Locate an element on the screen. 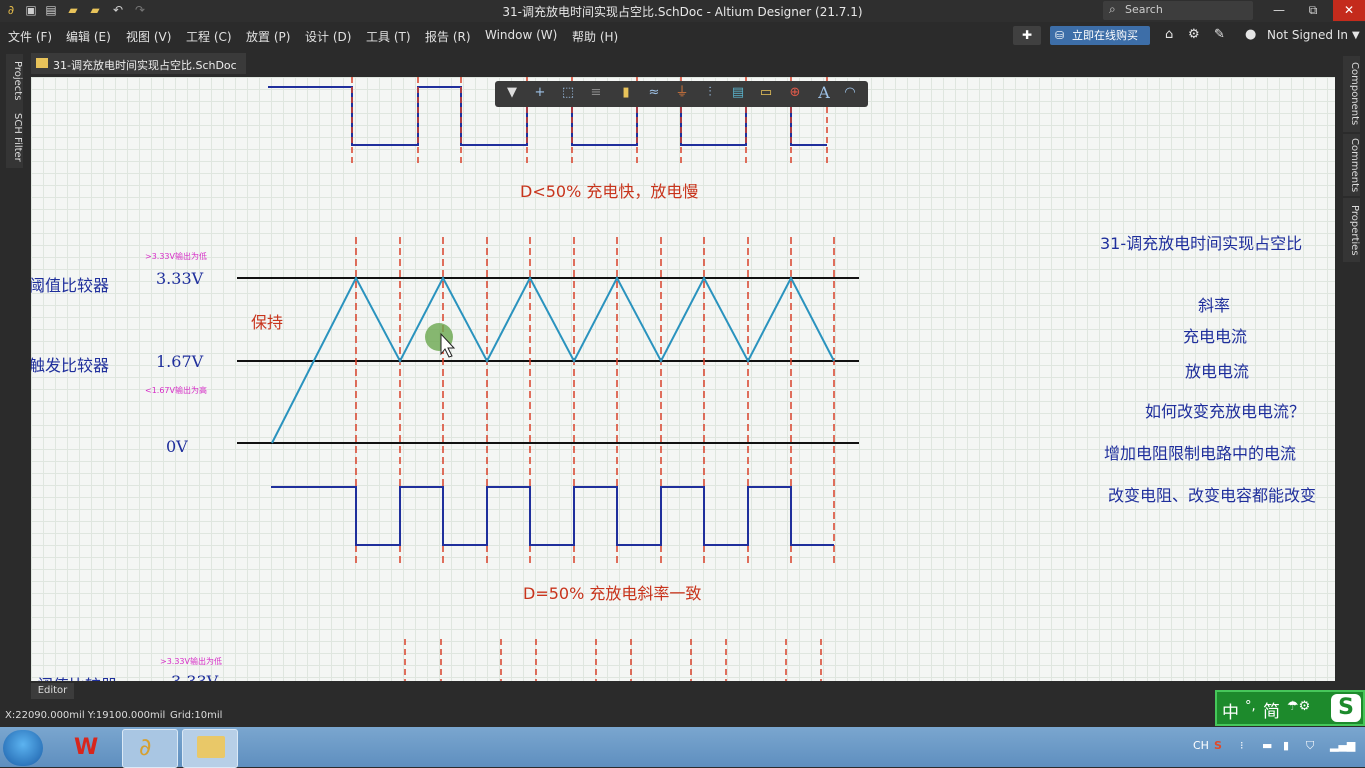  security-icon: ⛉ is located at coordinates (1310, 746).